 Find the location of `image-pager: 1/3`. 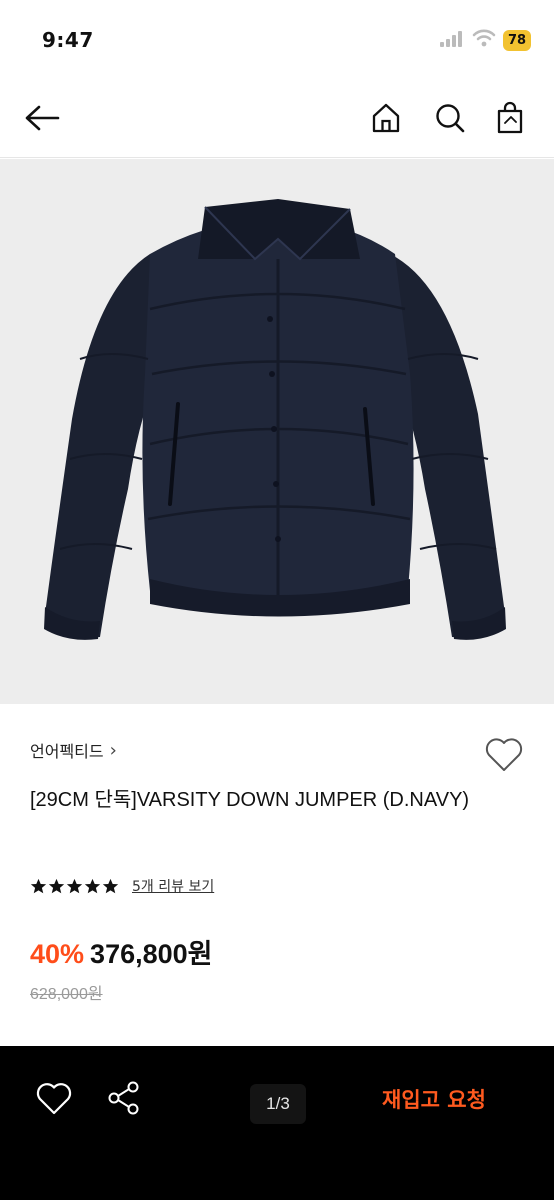

image-pager: 1/3 is located at coordinates (278, 1104).